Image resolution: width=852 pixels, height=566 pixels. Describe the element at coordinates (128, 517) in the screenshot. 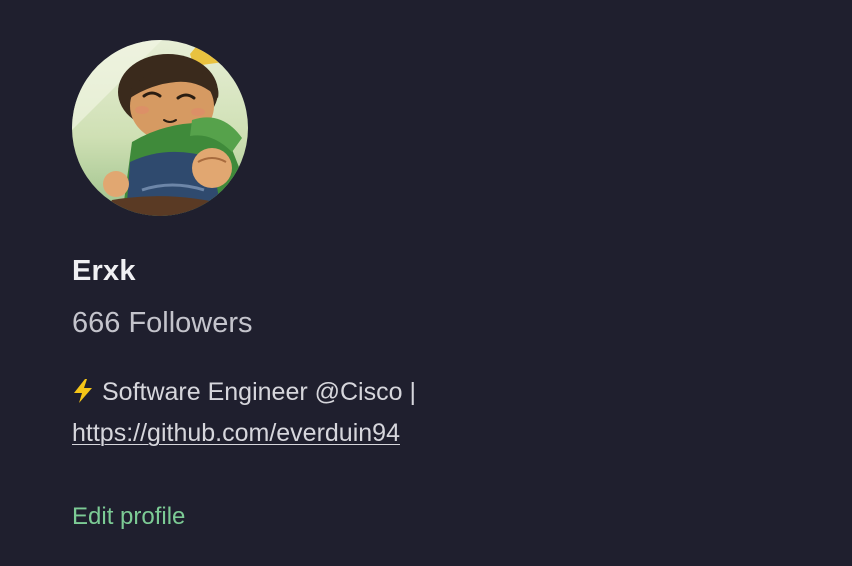

I see `edit-profile-link: Edit profile` at that location.